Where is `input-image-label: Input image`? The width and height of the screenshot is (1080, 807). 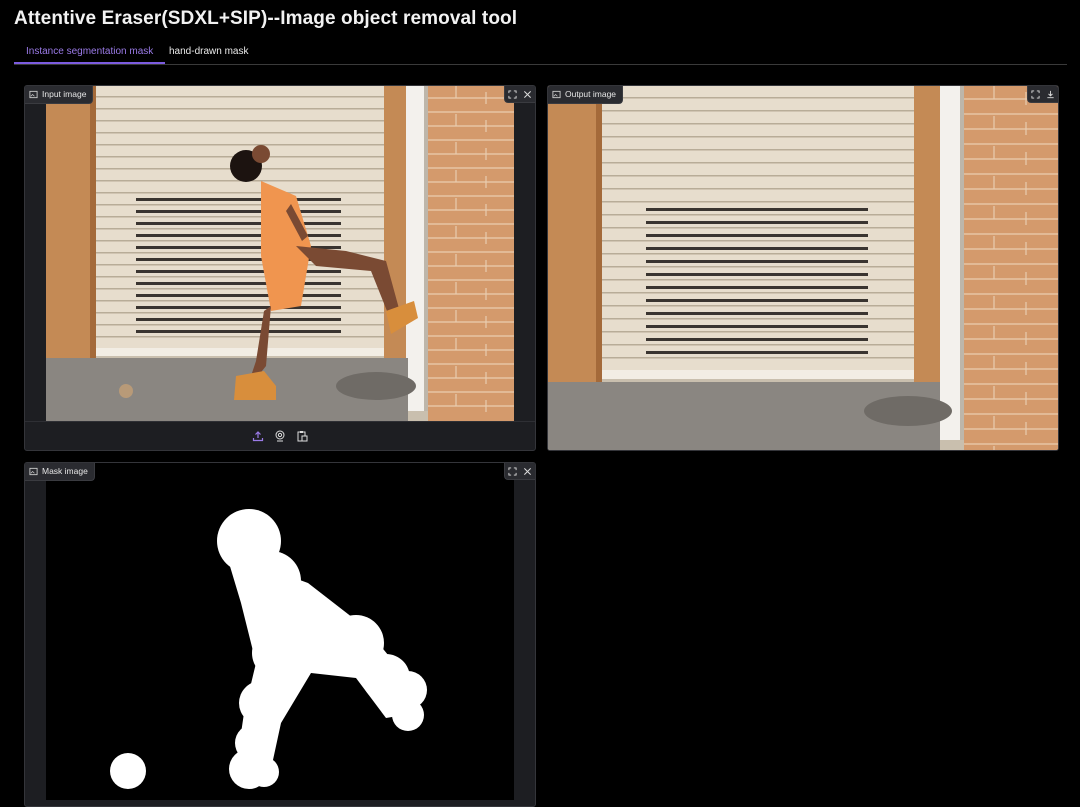 input-image-label: Input image is located at coordinates (59, 95).